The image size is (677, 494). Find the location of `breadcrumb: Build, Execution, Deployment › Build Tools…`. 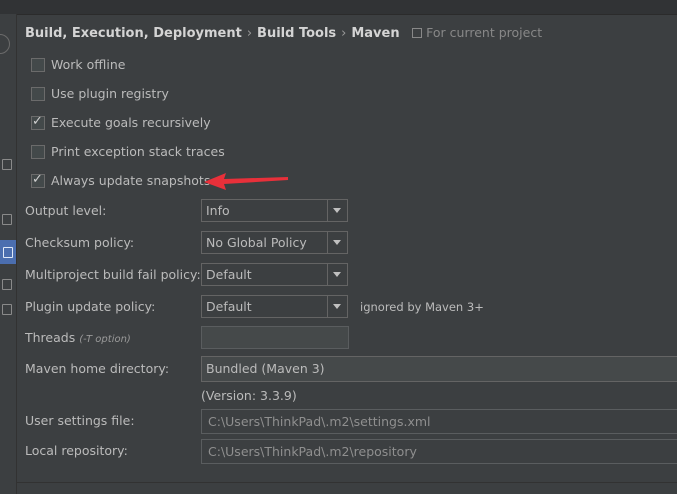

breadcrumb: Build, Execution, Deployment › Build Tools… is located at coordinates (284, 33).